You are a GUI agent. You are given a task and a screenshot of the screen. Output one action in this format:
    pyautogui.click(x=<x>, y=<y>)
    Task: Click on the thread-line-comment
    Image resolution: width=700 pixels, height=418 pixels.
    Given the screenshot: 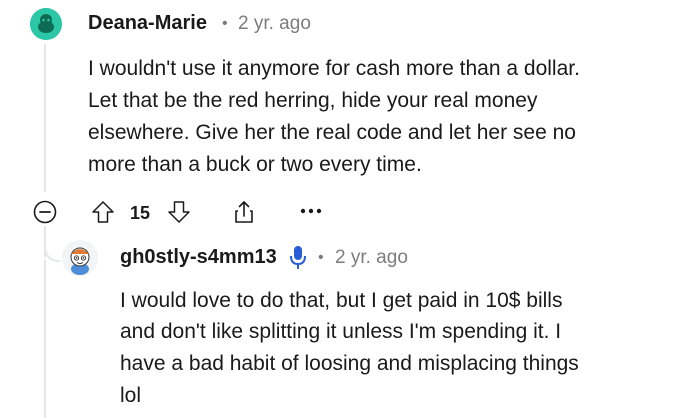 What is the action you would take?
    pyautogui.click(x=45, y=118)
    